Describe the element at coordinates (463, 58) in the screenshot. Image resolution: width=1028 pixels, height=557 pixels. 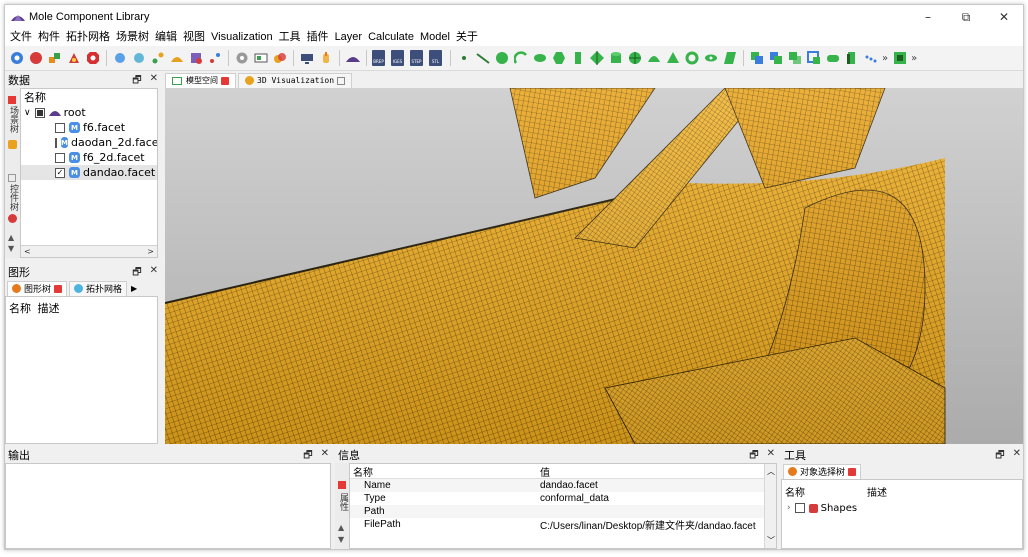
I see `point-icon` at that location.